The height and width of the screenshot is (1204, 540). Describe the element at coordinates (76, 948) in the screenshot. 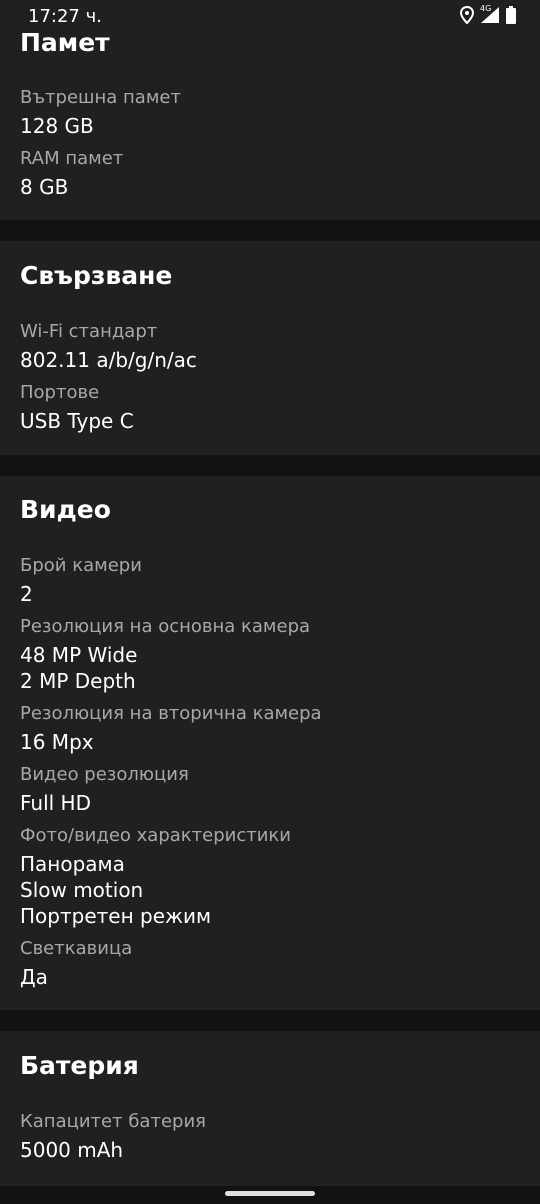

I see `flash-label: Светкавица` at that location.